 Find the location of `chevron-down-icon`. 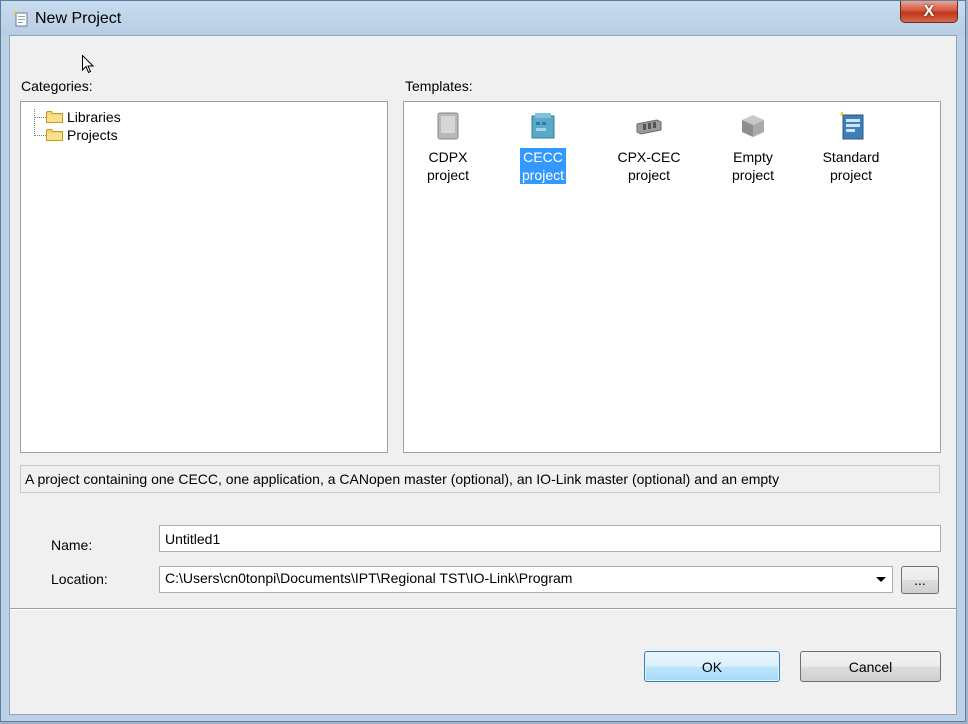

chevron-down-icon is located at coordinates (881, 579).